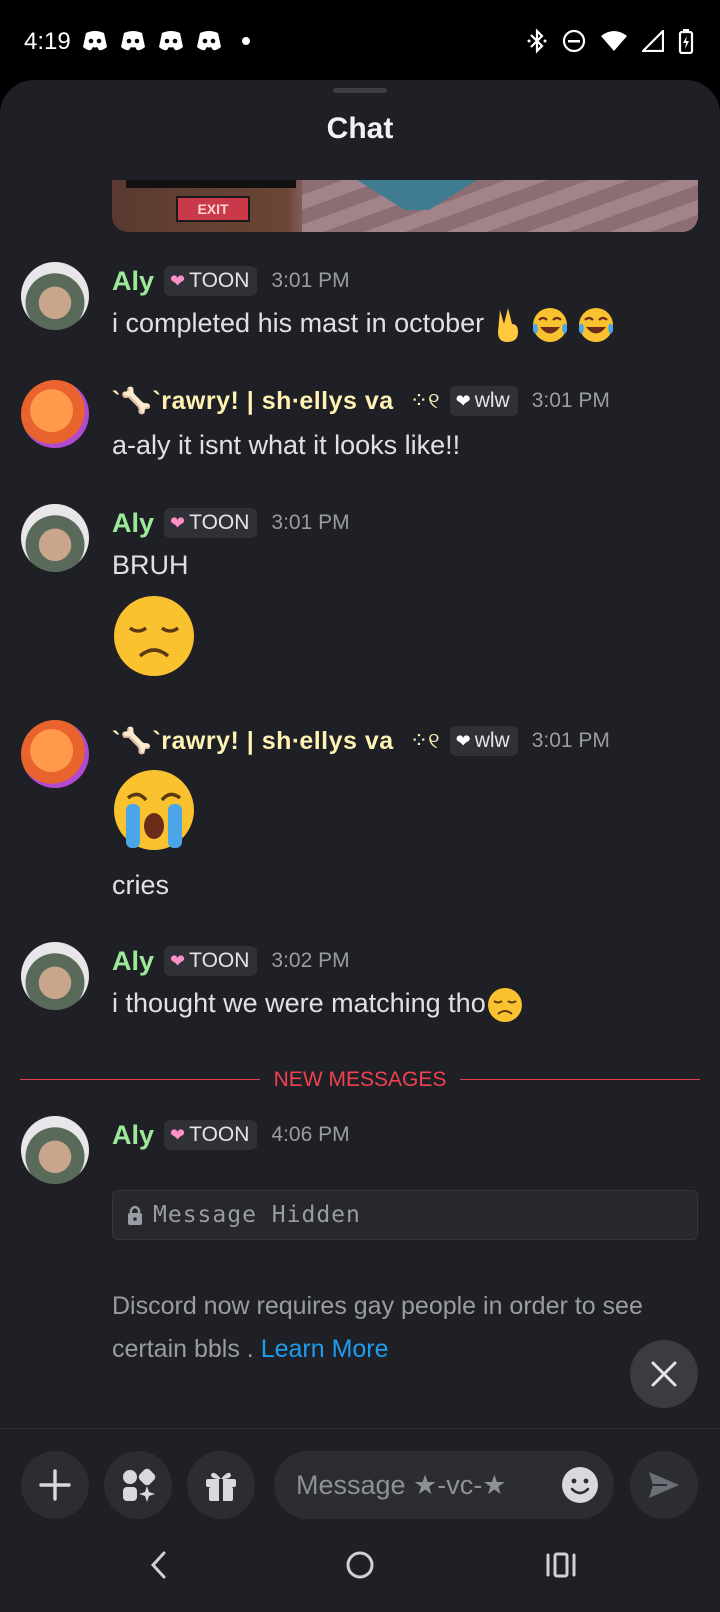  Describe the element at coordinates (325, 1349) in the screenshot. I see `learn-more-link: Learn More` at that location.